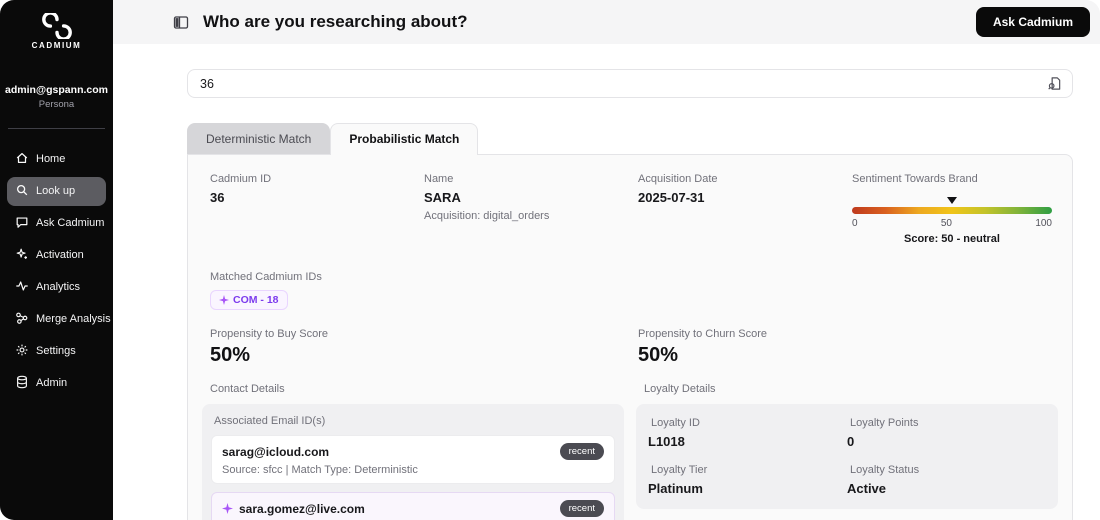 This screenshot has height=520, width=1100. Describe the element at coordinates (22, 351) in the screenshot. I see `gear-icon` at that location.